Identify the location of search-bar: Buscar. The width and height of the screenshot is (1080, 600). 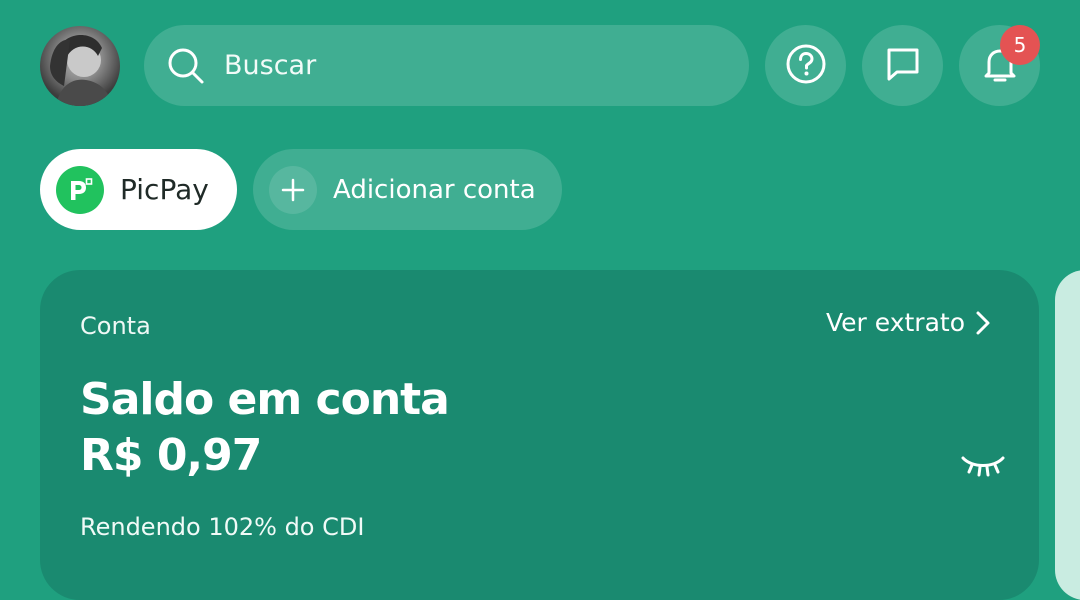
(446, 65).